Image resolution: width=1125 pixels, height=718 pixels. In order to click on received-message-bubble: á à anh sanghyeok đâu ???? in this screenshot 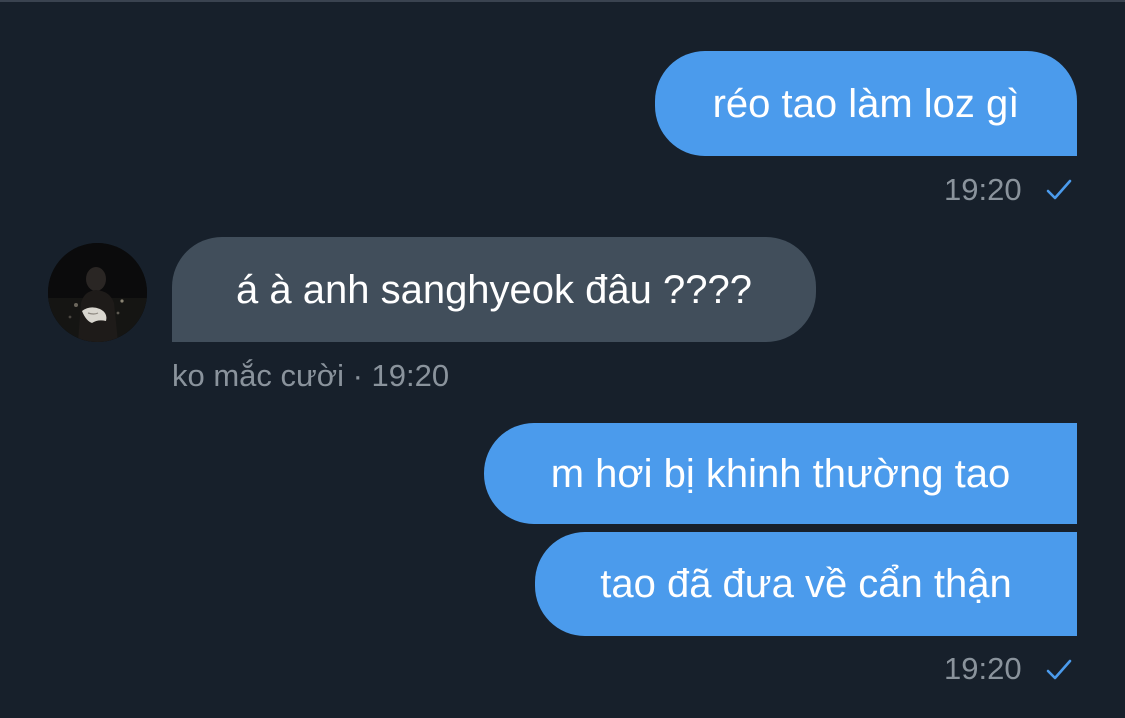, I will do `click(494, 289)`.